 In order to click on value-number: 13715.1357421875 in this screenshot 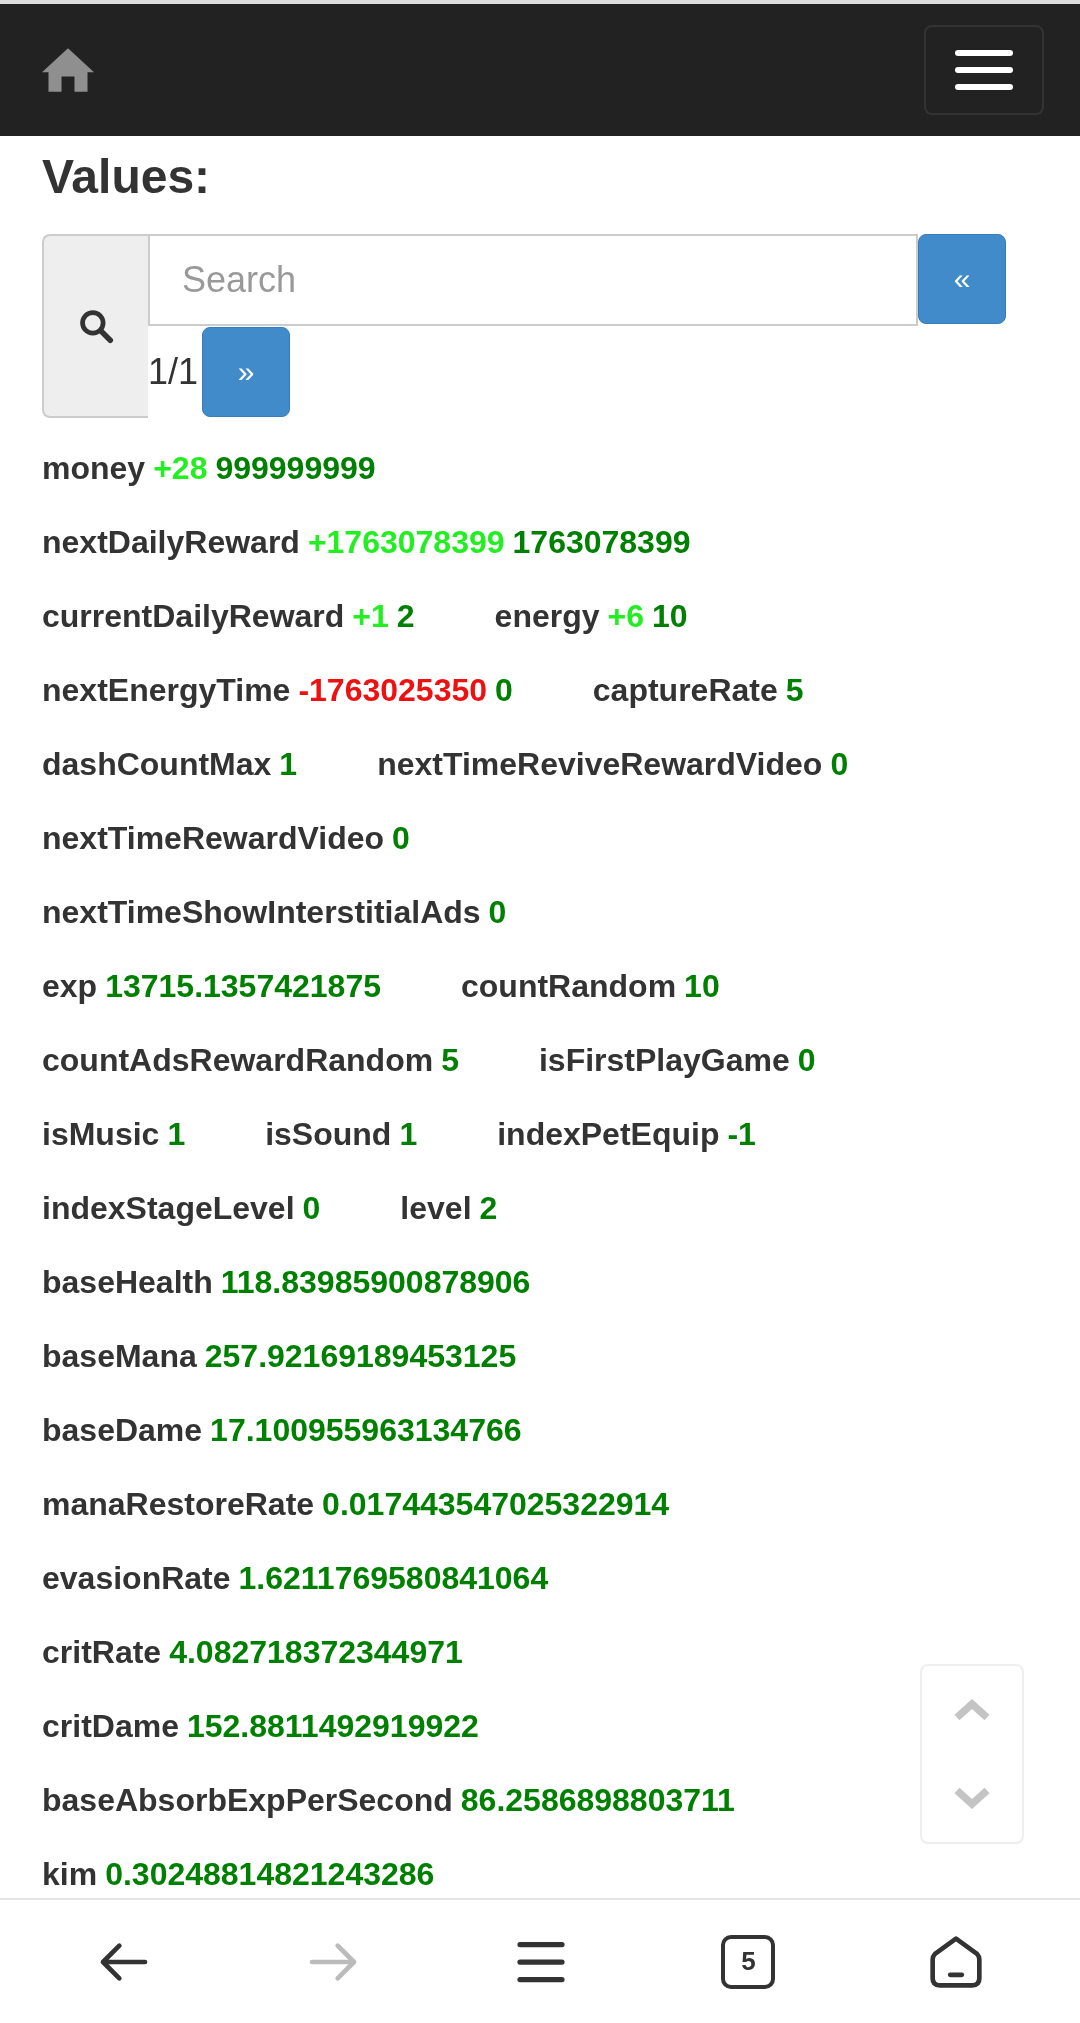, I will do `click(243, 986)`.